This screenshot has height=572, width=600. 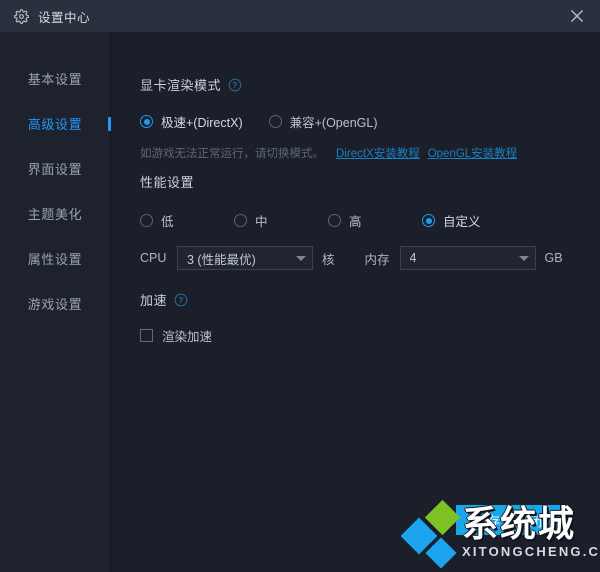 I want to click on sidebar-top-spacer, so click(x=55, y=44).